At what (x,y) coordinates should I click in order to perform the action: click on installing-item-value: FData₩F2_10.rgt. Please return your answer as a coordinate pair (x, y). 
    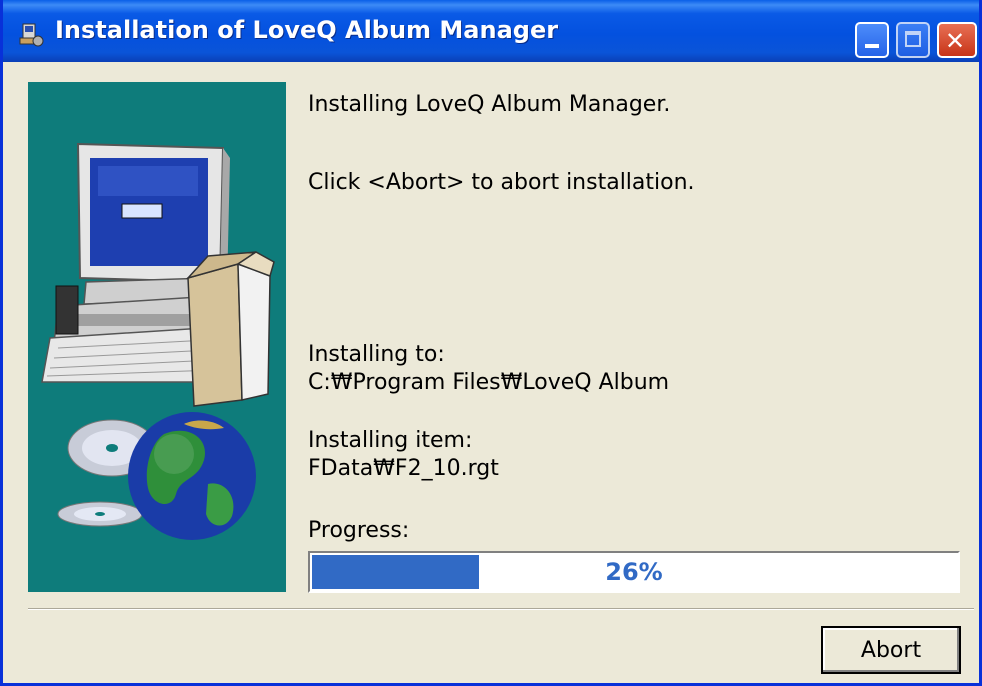
    Looking at the image, I should click on (403, 468).